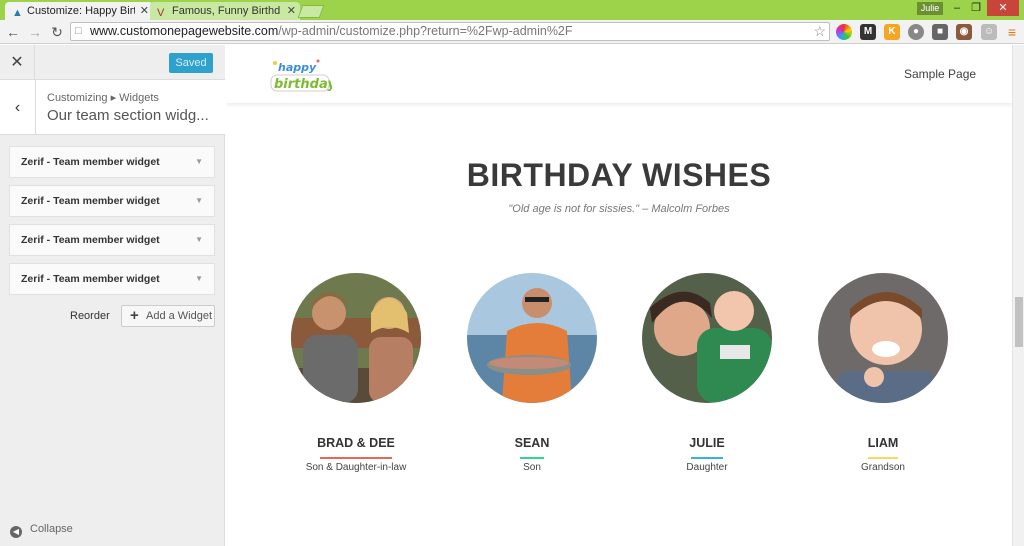  Describe the element at coordinates (191, 63) in the screenshot. I see `saved-button: Saved` at that location.